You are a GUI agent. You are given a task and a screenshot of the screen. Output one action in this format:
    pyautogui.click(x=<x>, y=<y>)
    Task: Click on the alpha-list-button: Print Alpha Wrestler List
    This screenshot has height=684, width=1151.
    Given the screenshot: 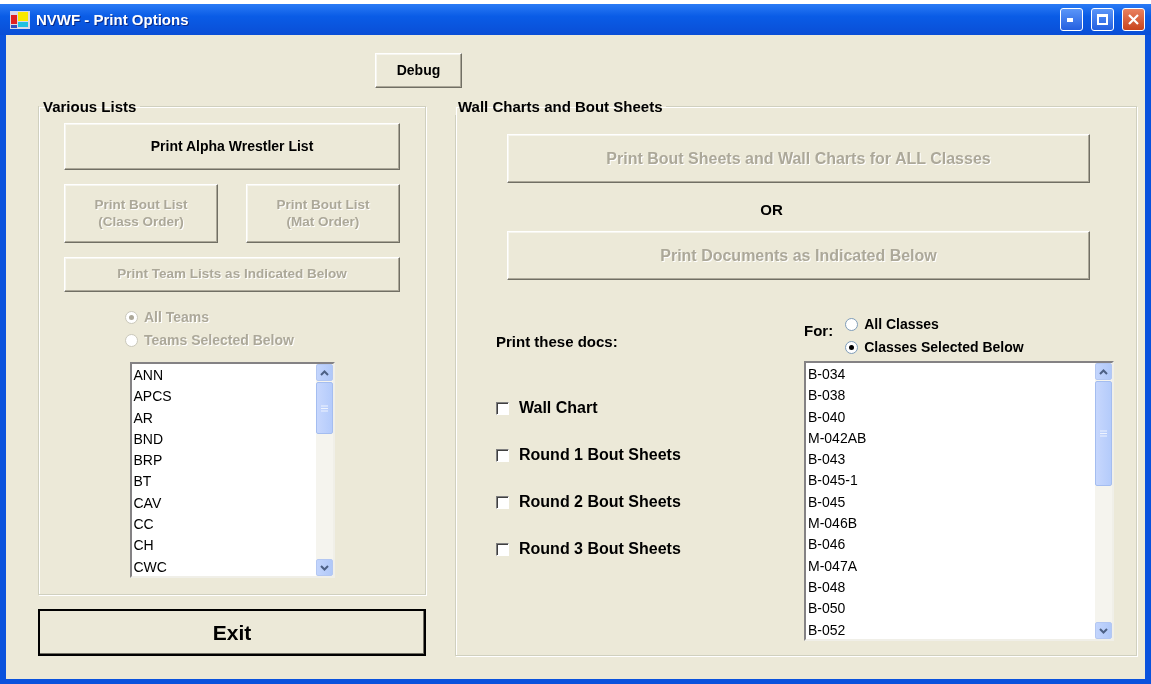 What is the action you would take?
    pyautogui.click(x=232, y=146)
    